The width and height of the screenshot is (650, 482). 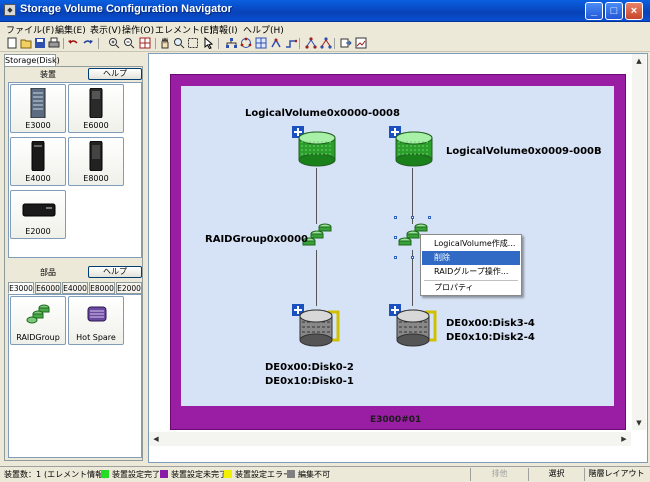 What do you see at coordinates (396, 420) in the screenshot?
I see `enclosure-label: E3000#01` at bounding box center [396, 420].